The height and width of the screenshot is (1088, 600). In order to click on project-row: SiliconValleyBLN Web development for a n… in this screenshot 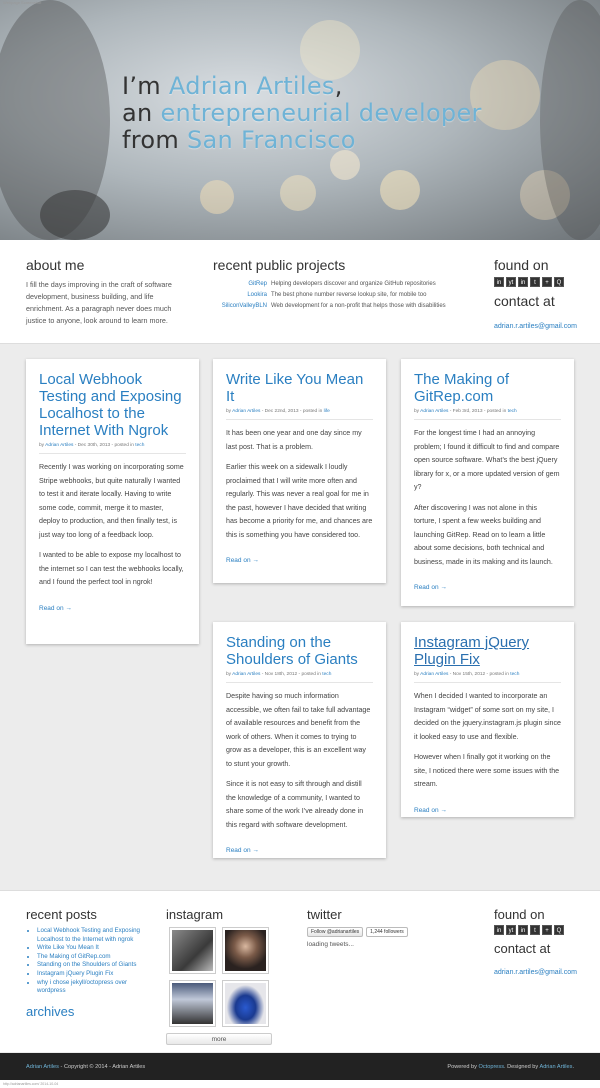, I will do `click(348, 306)`.